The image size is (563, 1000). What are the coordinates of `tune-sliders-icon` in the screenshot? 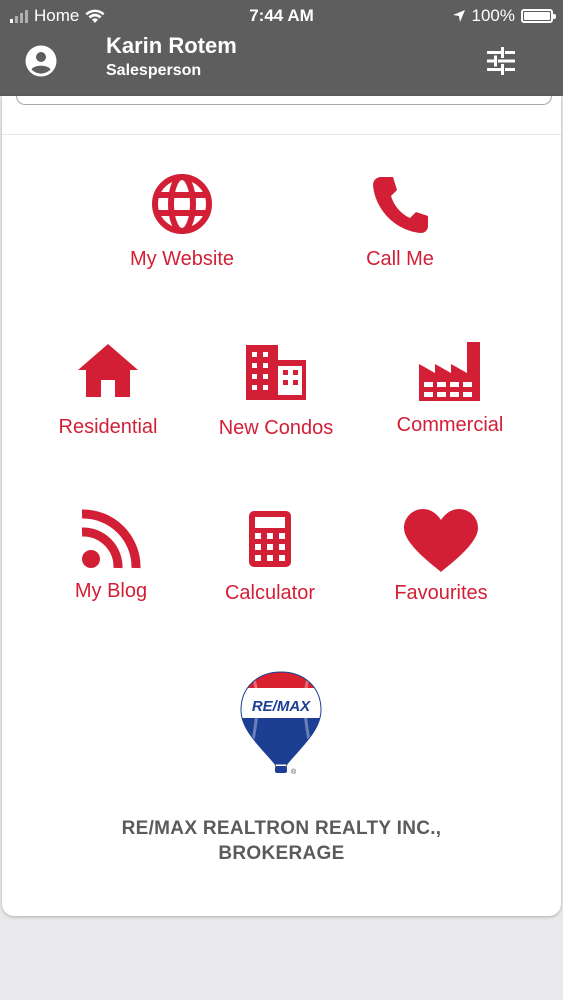 It's located at (501, 61).